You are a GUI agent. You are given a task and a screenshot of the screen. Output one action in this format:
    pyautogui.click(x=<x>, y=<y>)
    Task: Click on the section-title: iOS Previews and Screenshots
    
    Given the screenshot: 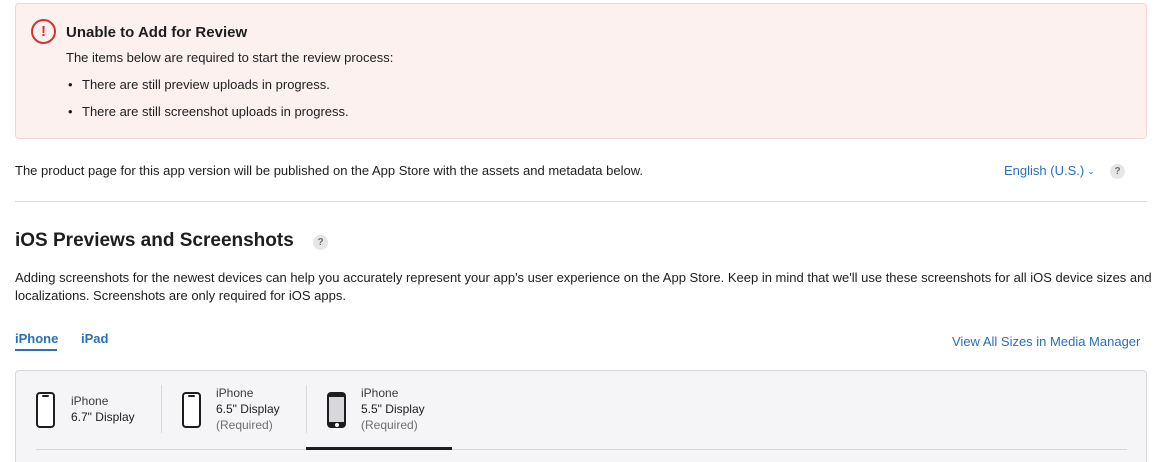 What is the action you would take?
    pyautogui.click(x=154, y=240)
    